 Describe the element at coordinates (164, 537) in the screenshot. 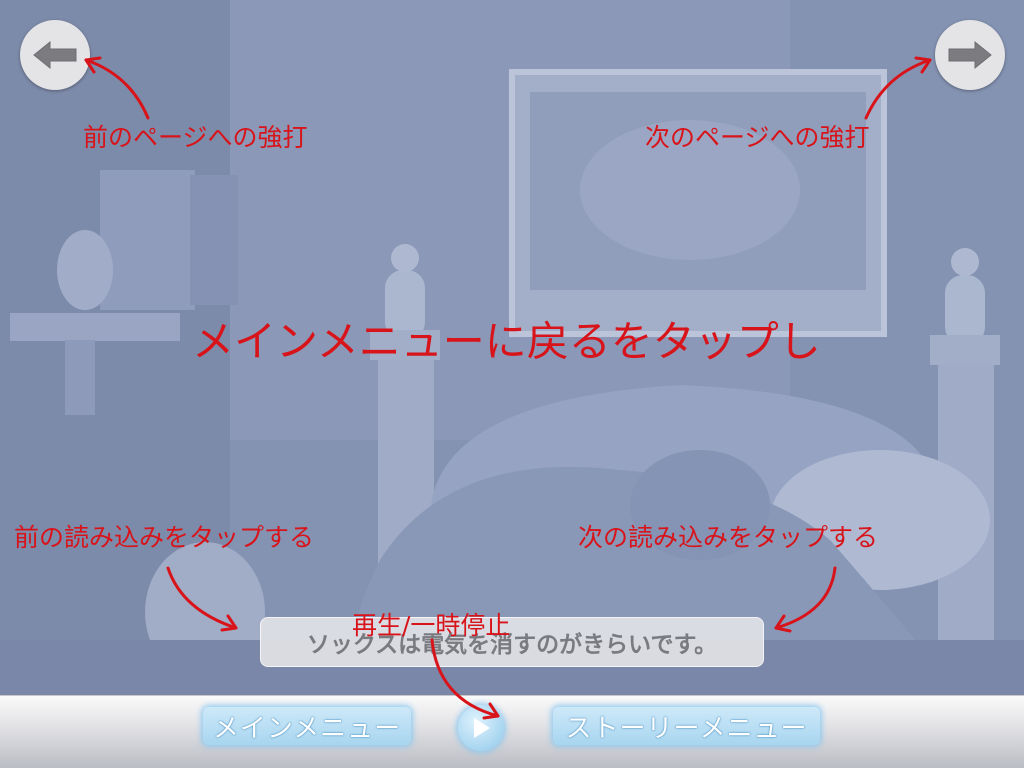

I see `annotation-prev-read: 前の読み込みをタップする` at that location.